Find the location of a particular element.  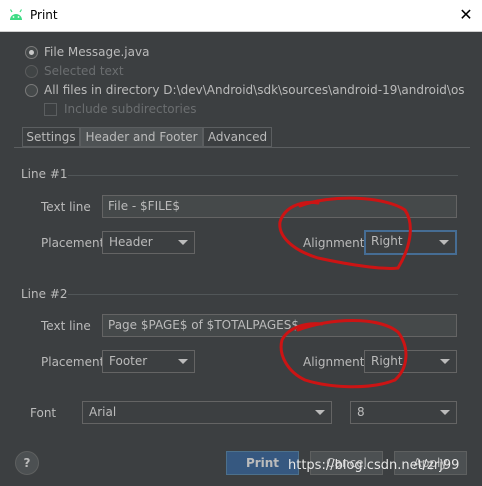

line1-placement-value: Header is located at coordinates (131, 242).